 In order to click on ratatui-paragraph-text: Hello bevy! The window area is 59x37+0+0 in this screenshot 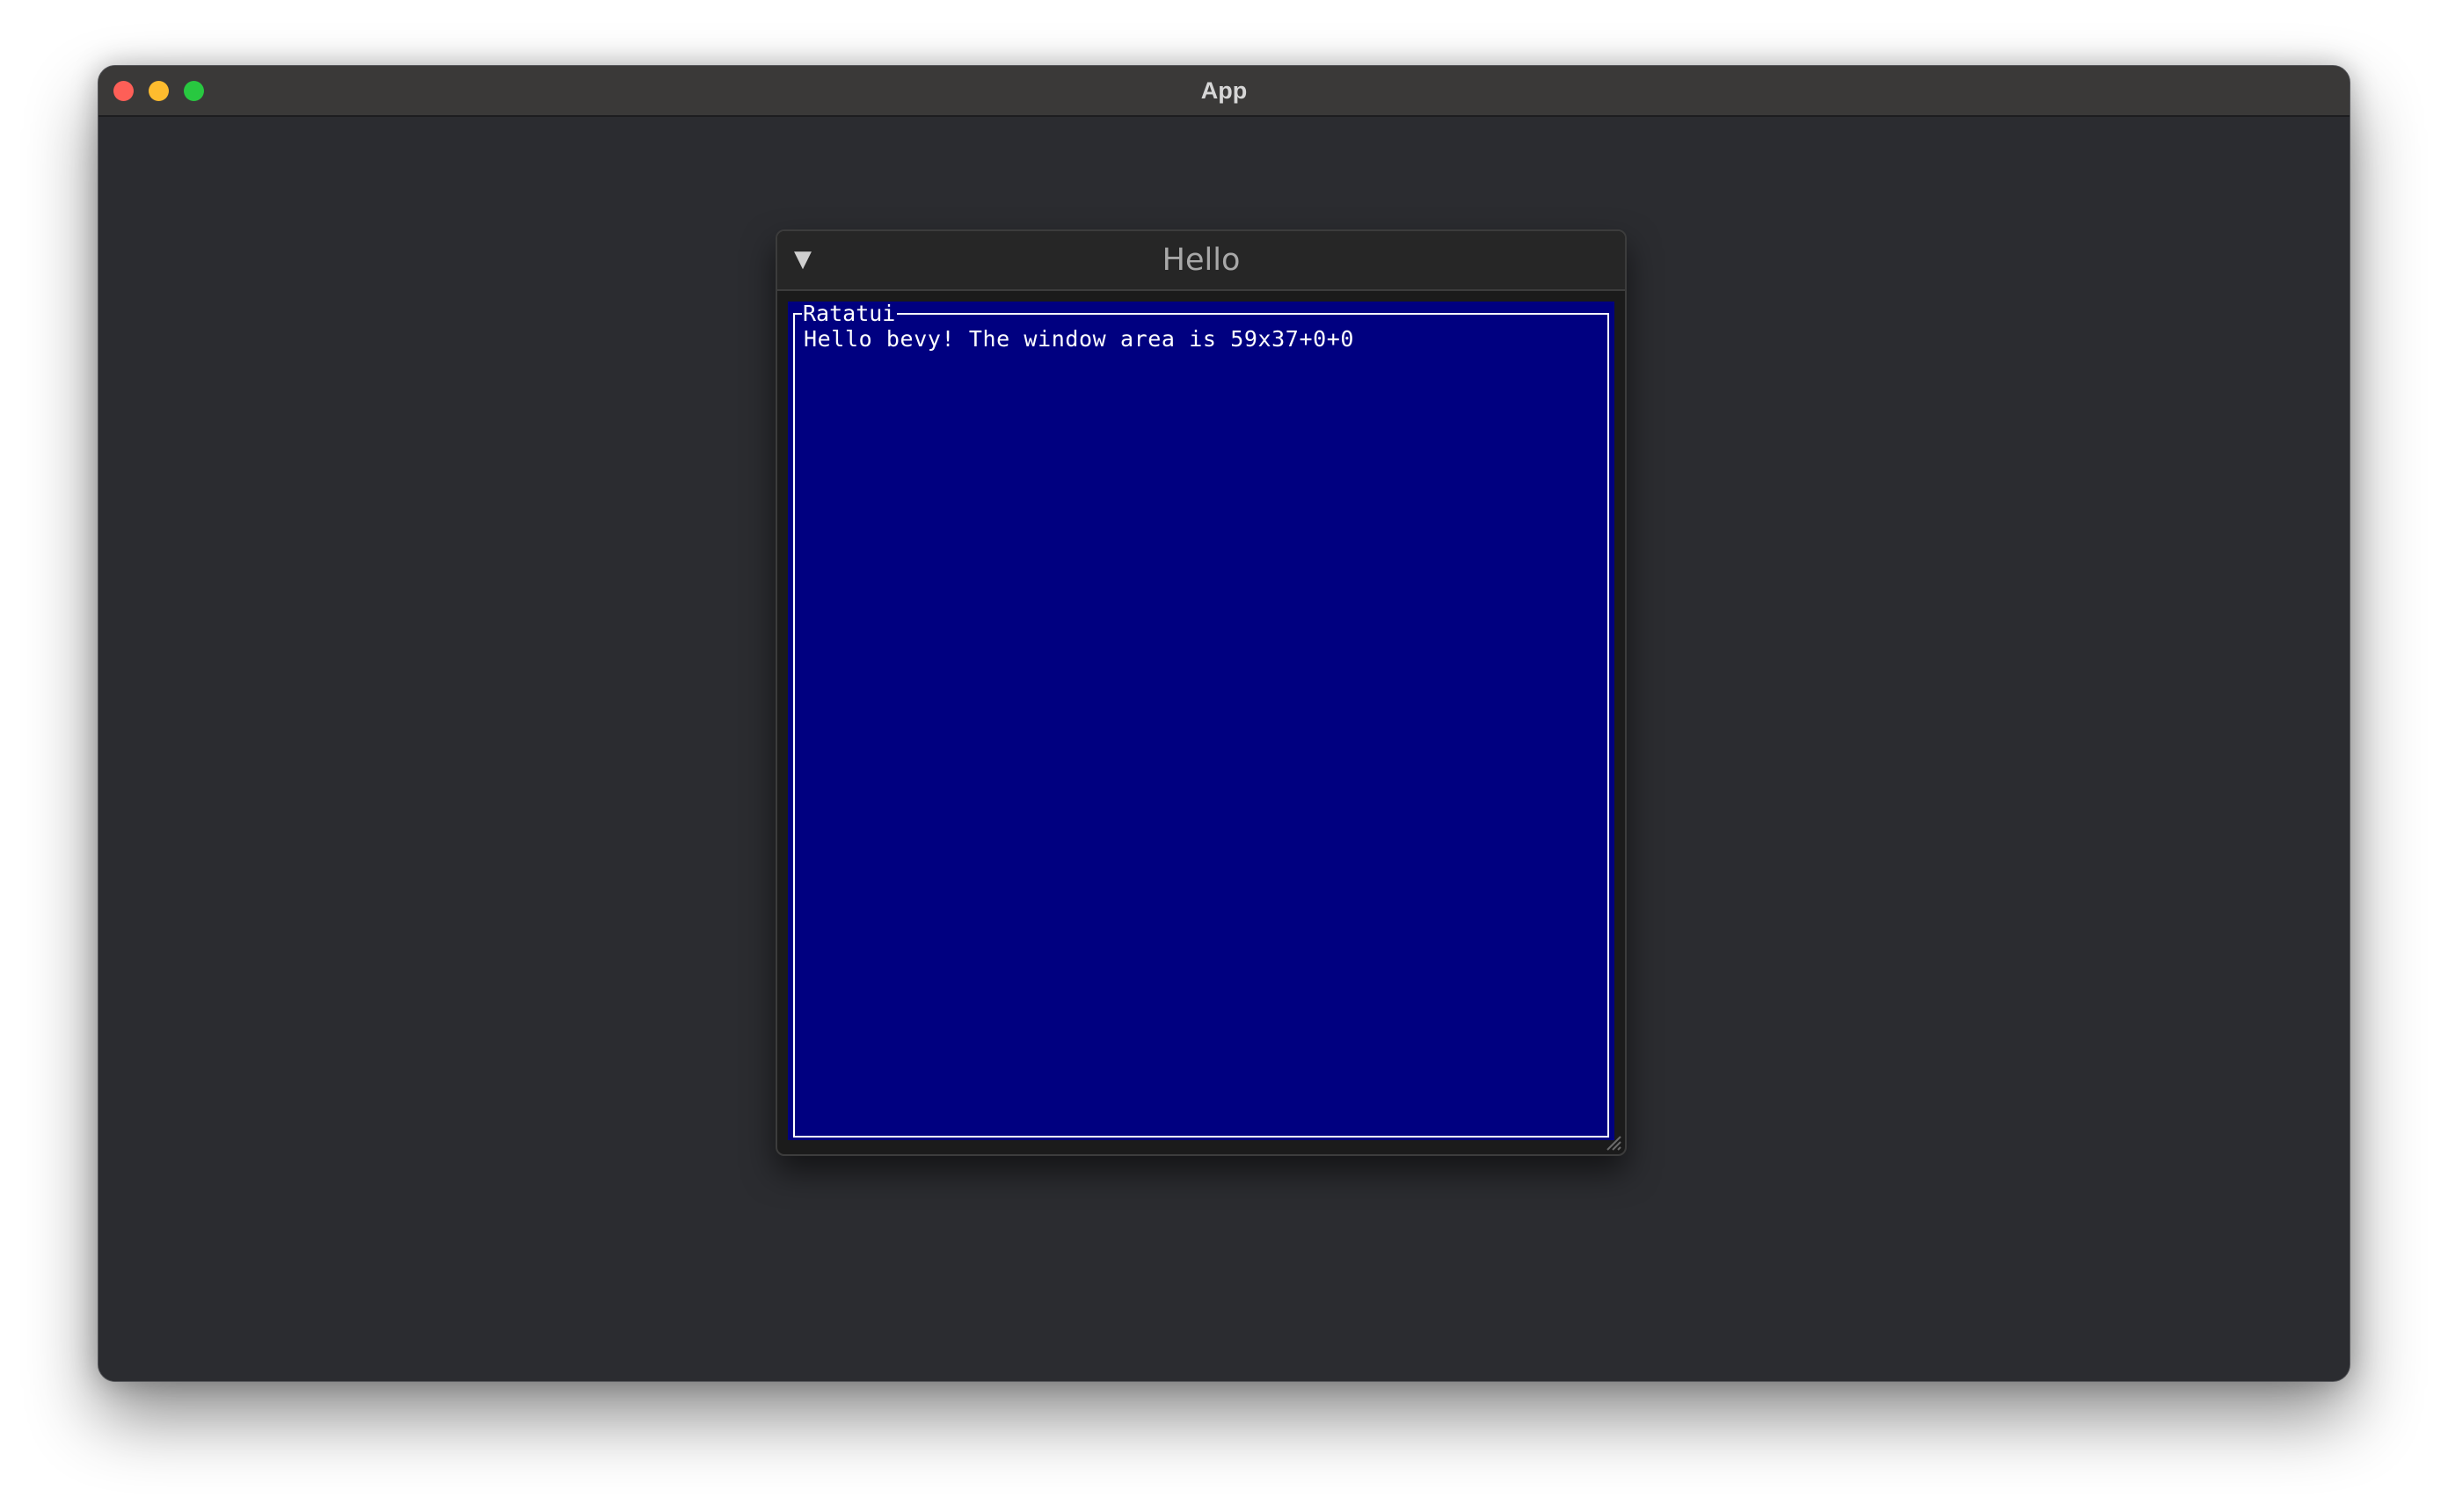, I will do `click(1079, 339)`.